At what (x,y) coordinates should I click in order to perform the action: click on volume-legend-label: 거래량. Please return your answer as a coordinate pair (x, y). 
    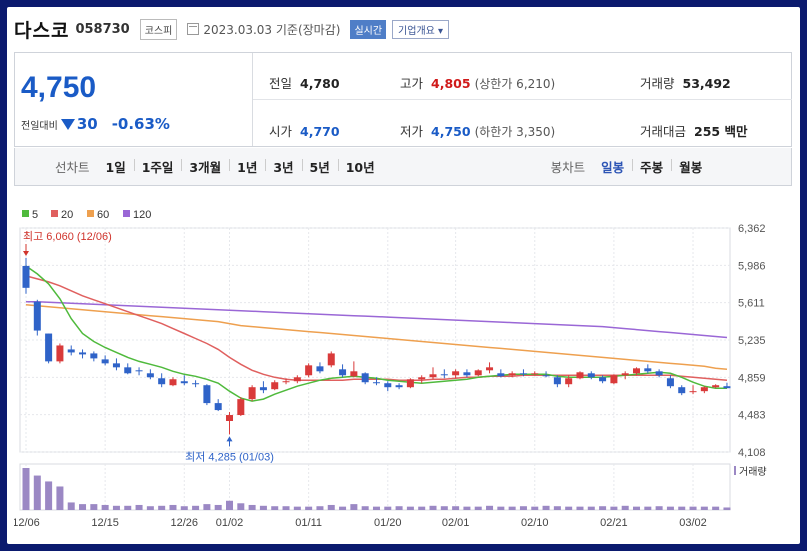
    Looking at the image, I should click on (753, 472).